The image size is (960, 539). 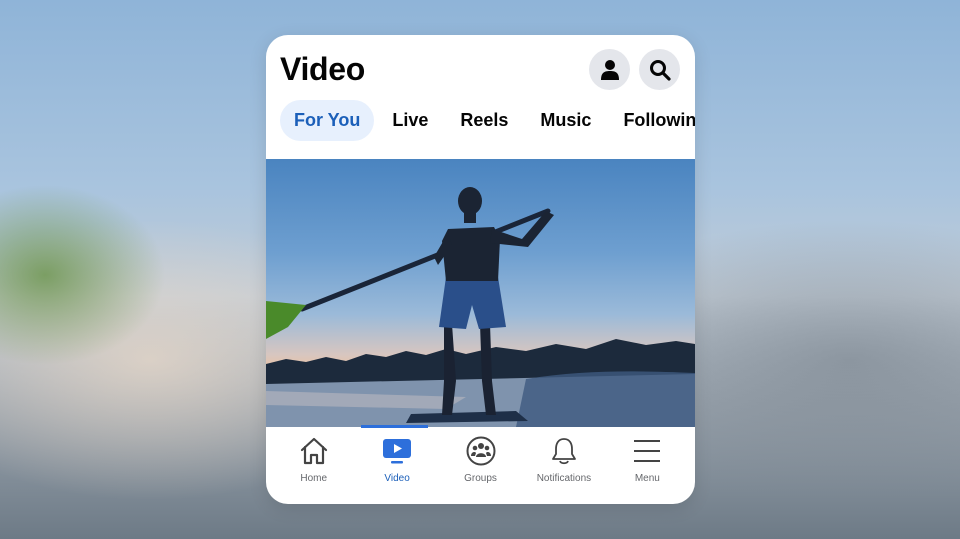 I want to click on home-icon, so click(x=313, y=451).